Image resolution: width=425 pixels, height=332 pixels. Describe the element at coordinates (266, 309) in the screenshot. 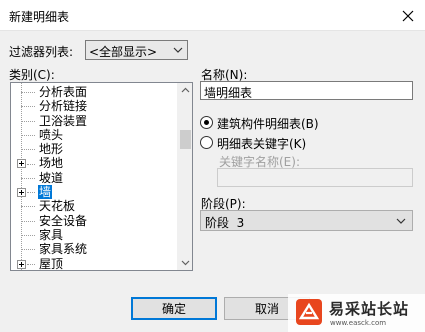

I see `cancel-button-label: 取消` at that location.